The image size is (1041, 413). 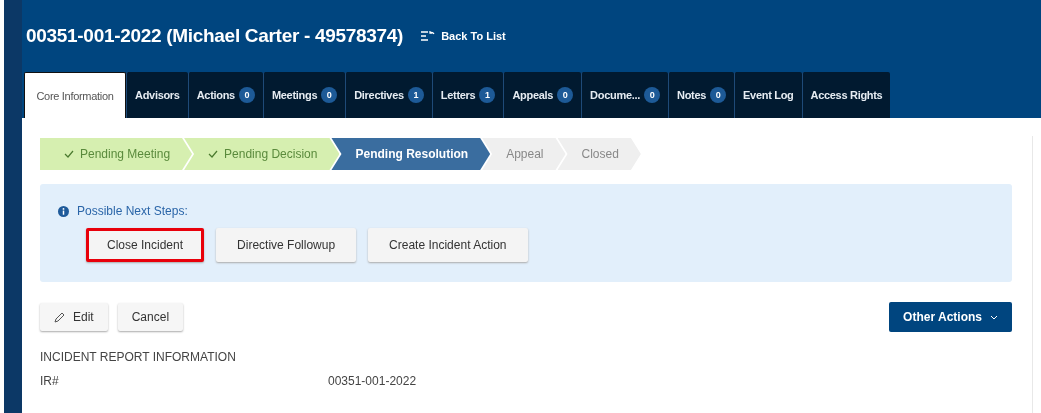 What do you see at coordinates (138, 357) in the screenshot?
I see `section-title: INCIDENT REPORT INFORMATION` at bounding box center [138, 357].